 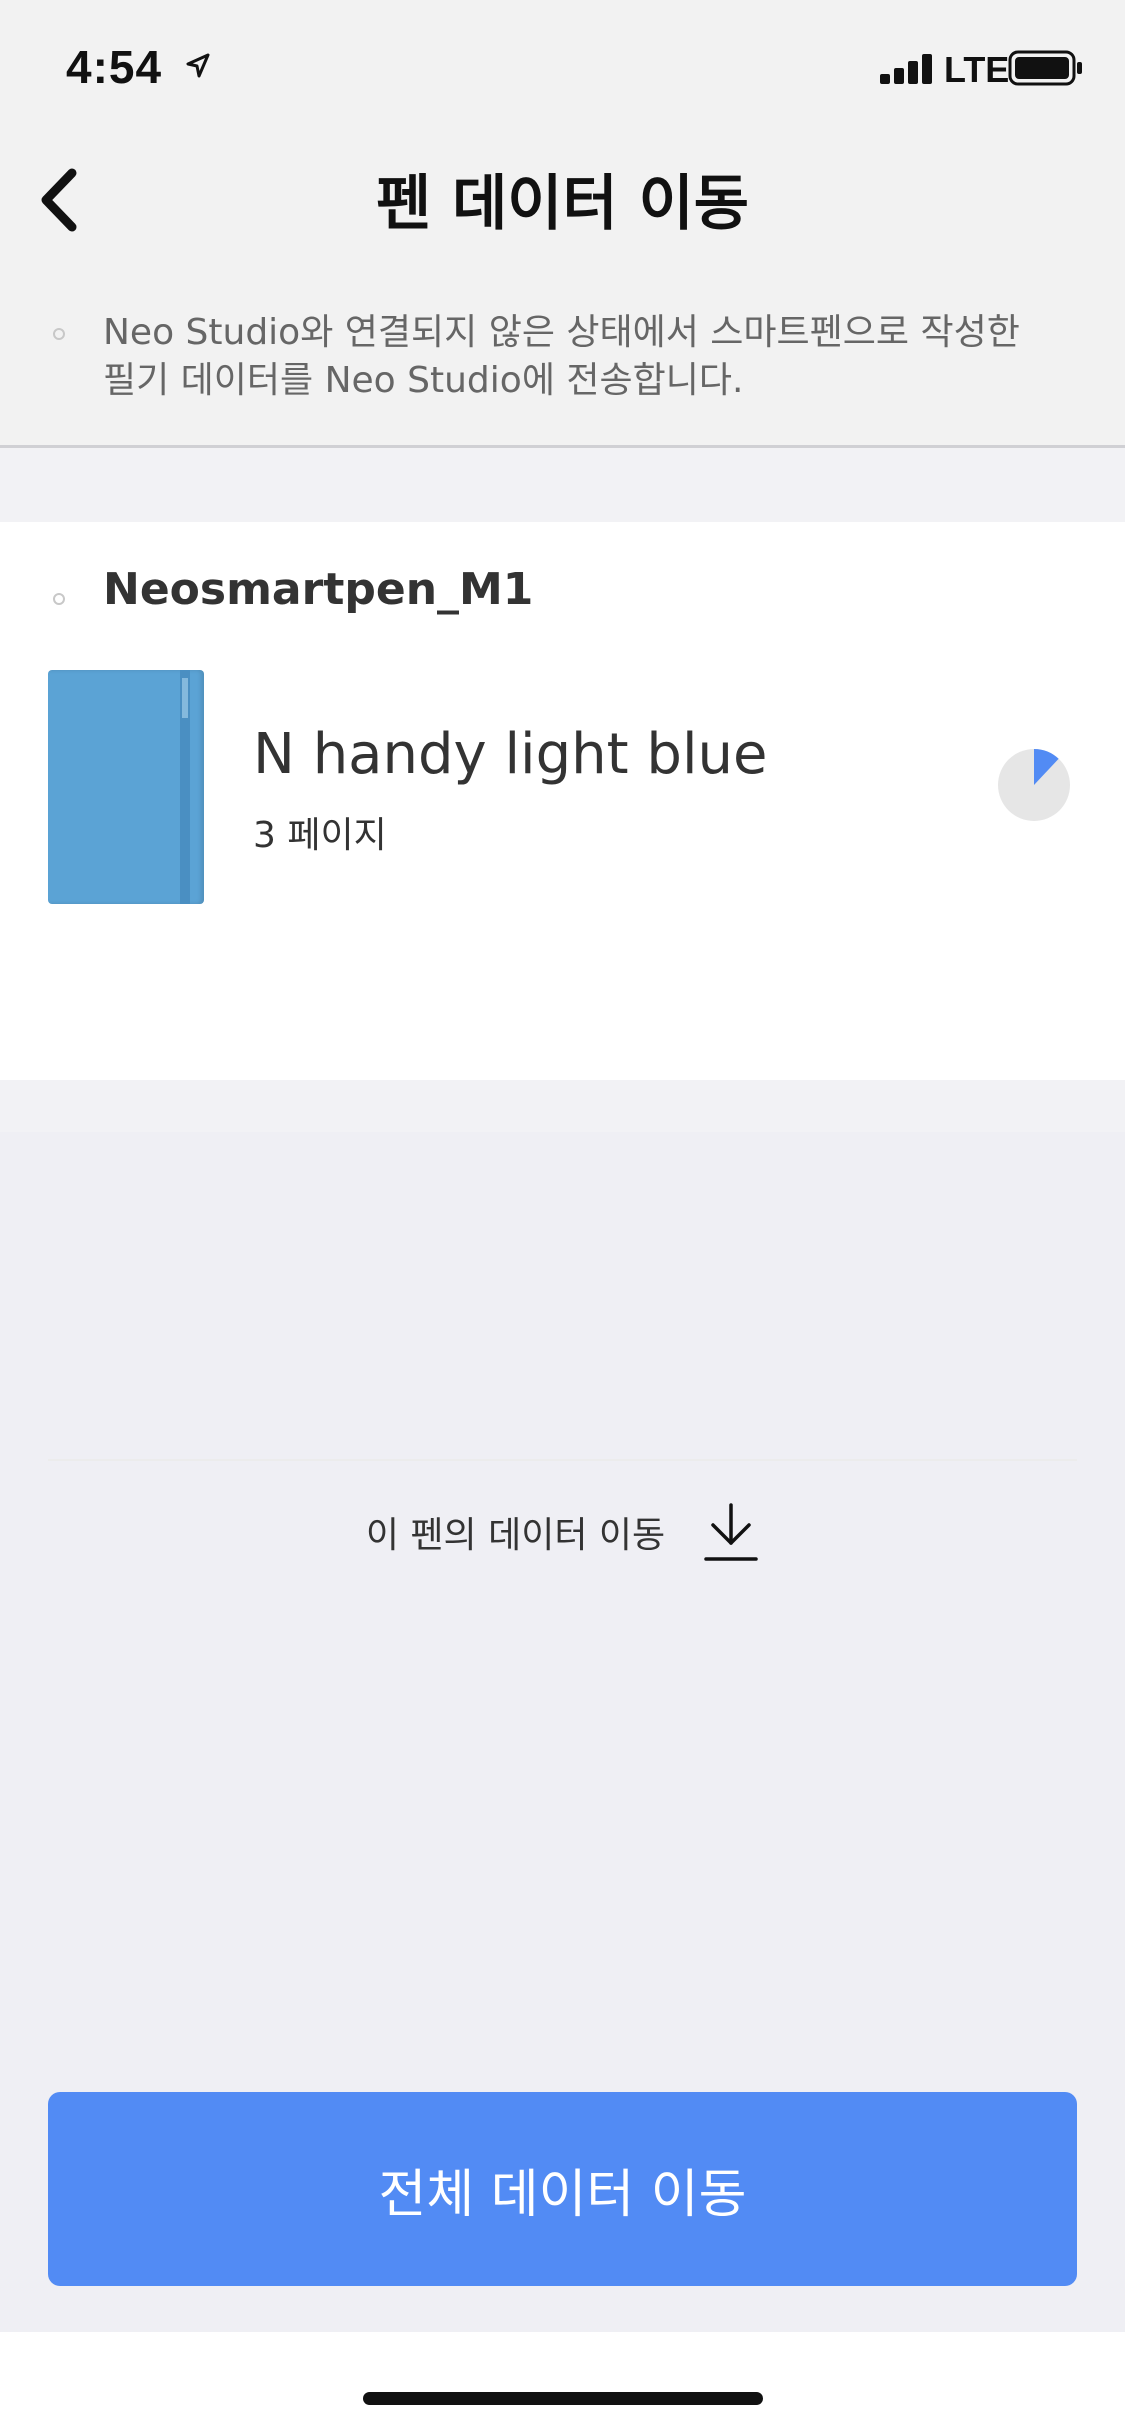 I want to click on move-pen-data-button: 이 펜의 데이터 이동, so click(x=562, y=1532).